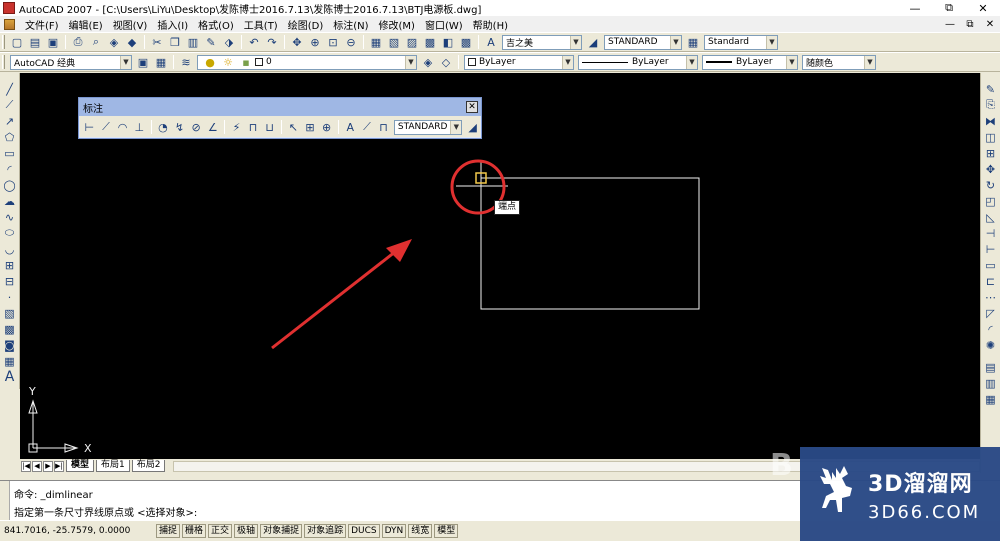  I want to click on text-style-icon: A, so click(491, 42).